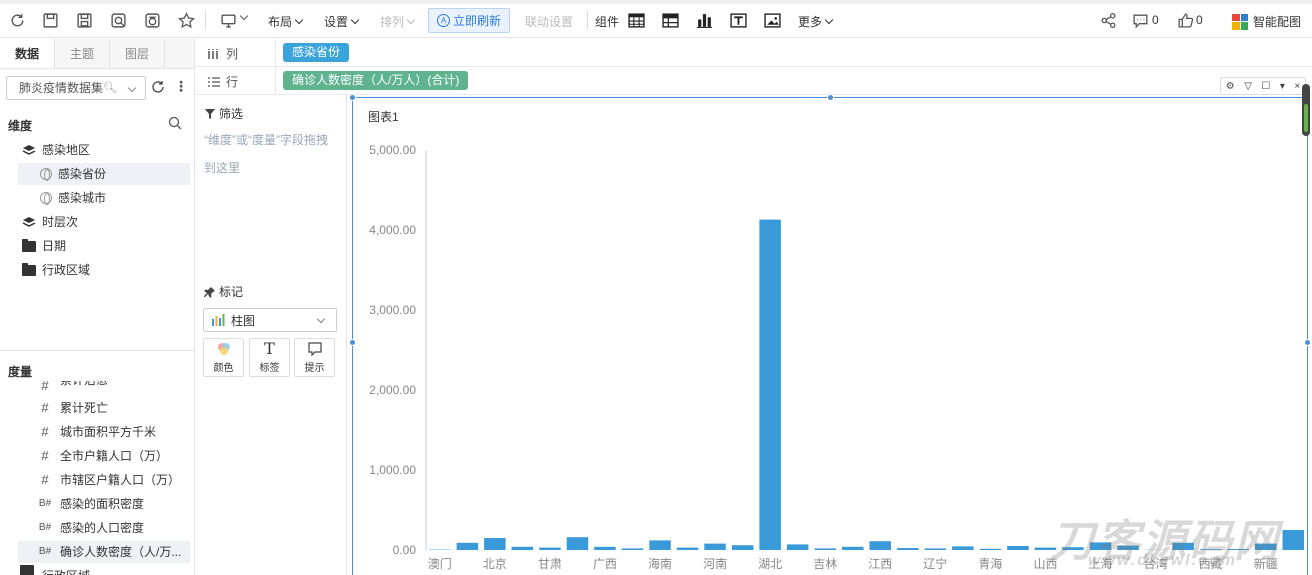 This screenshot has width=1312, height=575. Describe the element at coordinates (114, 504) in the screenshot. I see `measure-item: B# 感染的面积密度` at that location.